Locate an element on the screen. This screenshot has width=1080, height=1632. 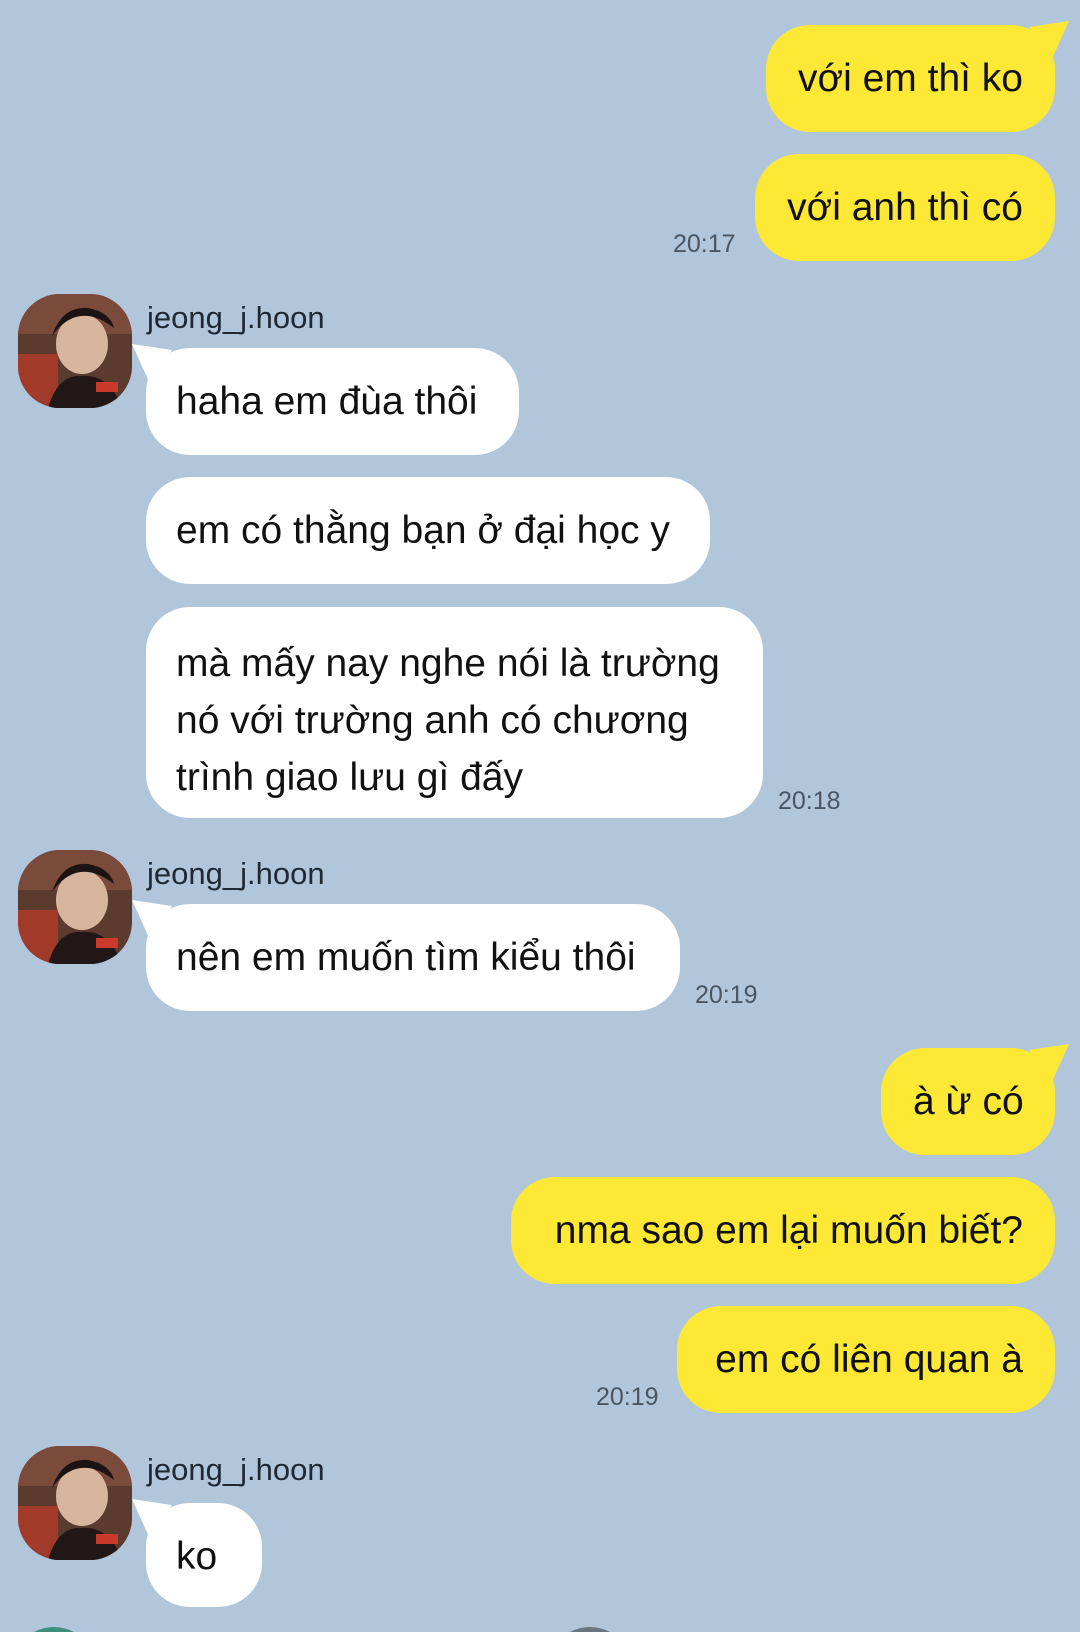
outgoing-message: với em thì ko is located at coordinates (917, 76).